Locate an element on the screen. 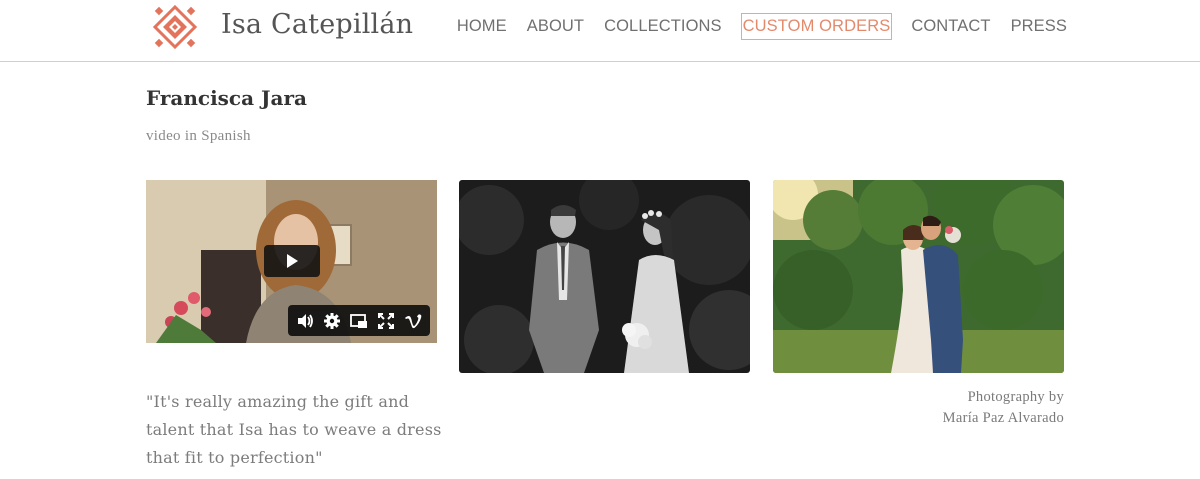 The height and width of the screenshot is (479, 1200). photo-credit: Photography by María Paz Alvarado is located at coordinates (1003, 408).